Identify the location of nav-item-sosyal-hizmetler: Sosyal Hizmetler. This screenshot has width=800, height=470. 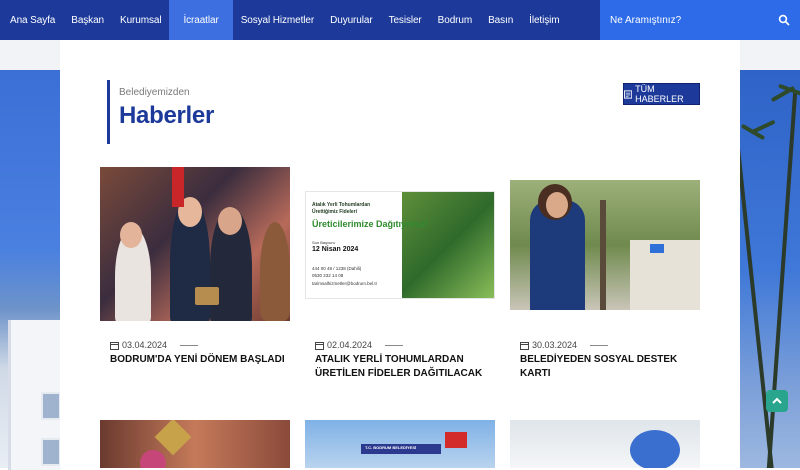
(277, 20).